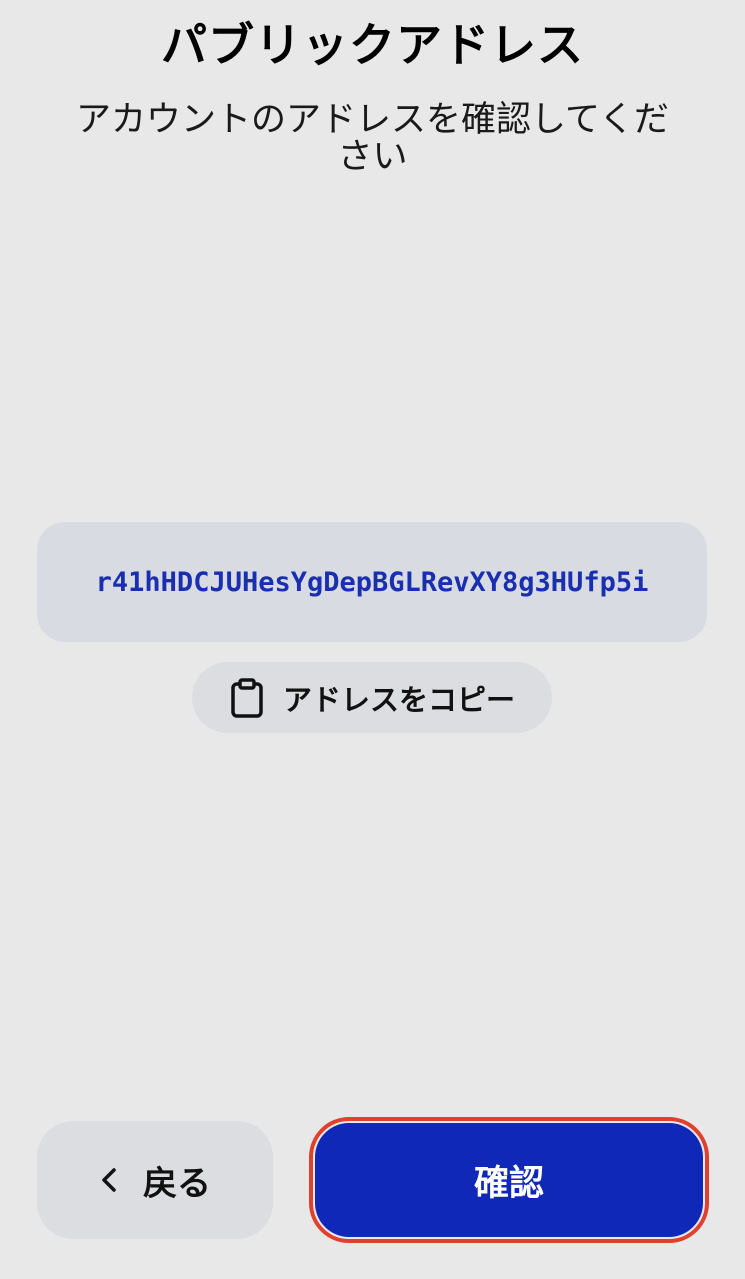  Describe the element at coordinates (109, 1180) in the screenshot. I see `chevron-left-icon` at that location.